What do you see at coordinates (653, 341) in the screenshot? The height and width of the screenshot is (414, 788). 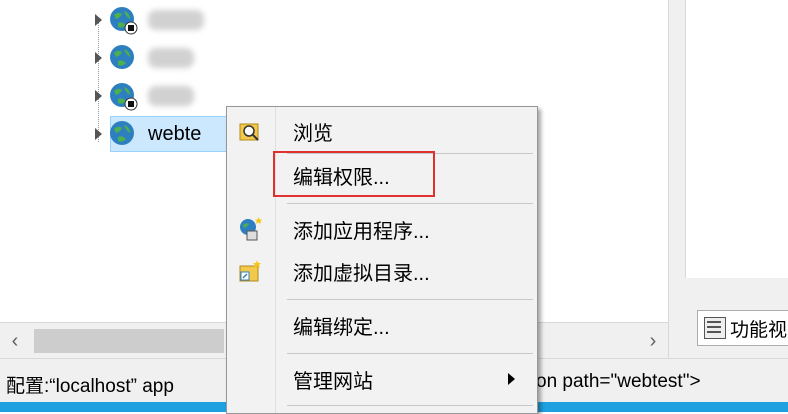 I see `scroll-right-icon: ›` at bounding box center [653, 341].